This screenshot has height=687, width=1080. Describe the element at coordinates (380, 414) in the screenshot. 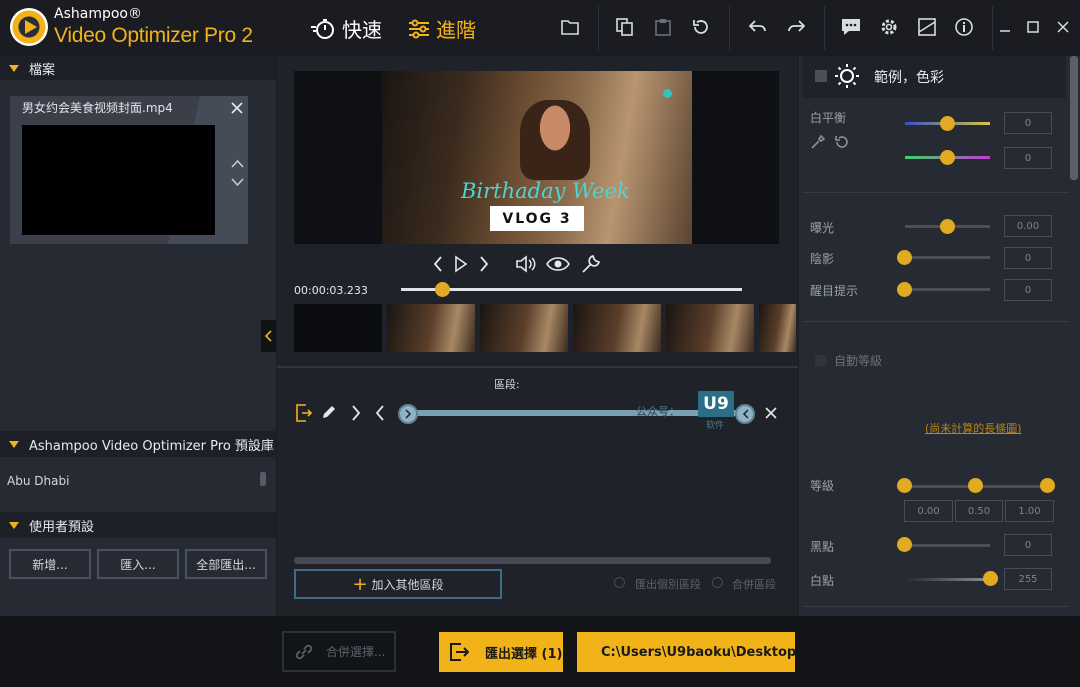

I see `prev-segment-icon` at that location.